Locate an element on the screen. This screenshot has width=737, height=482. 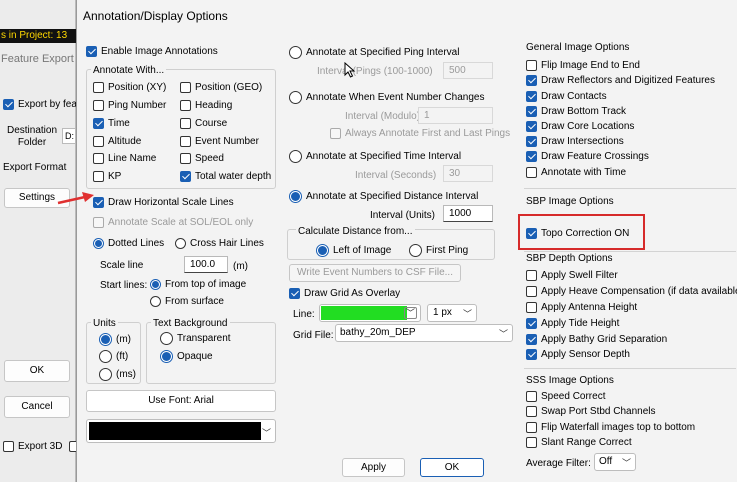
time-checkbox: Time is located at coordinates (111, 123).